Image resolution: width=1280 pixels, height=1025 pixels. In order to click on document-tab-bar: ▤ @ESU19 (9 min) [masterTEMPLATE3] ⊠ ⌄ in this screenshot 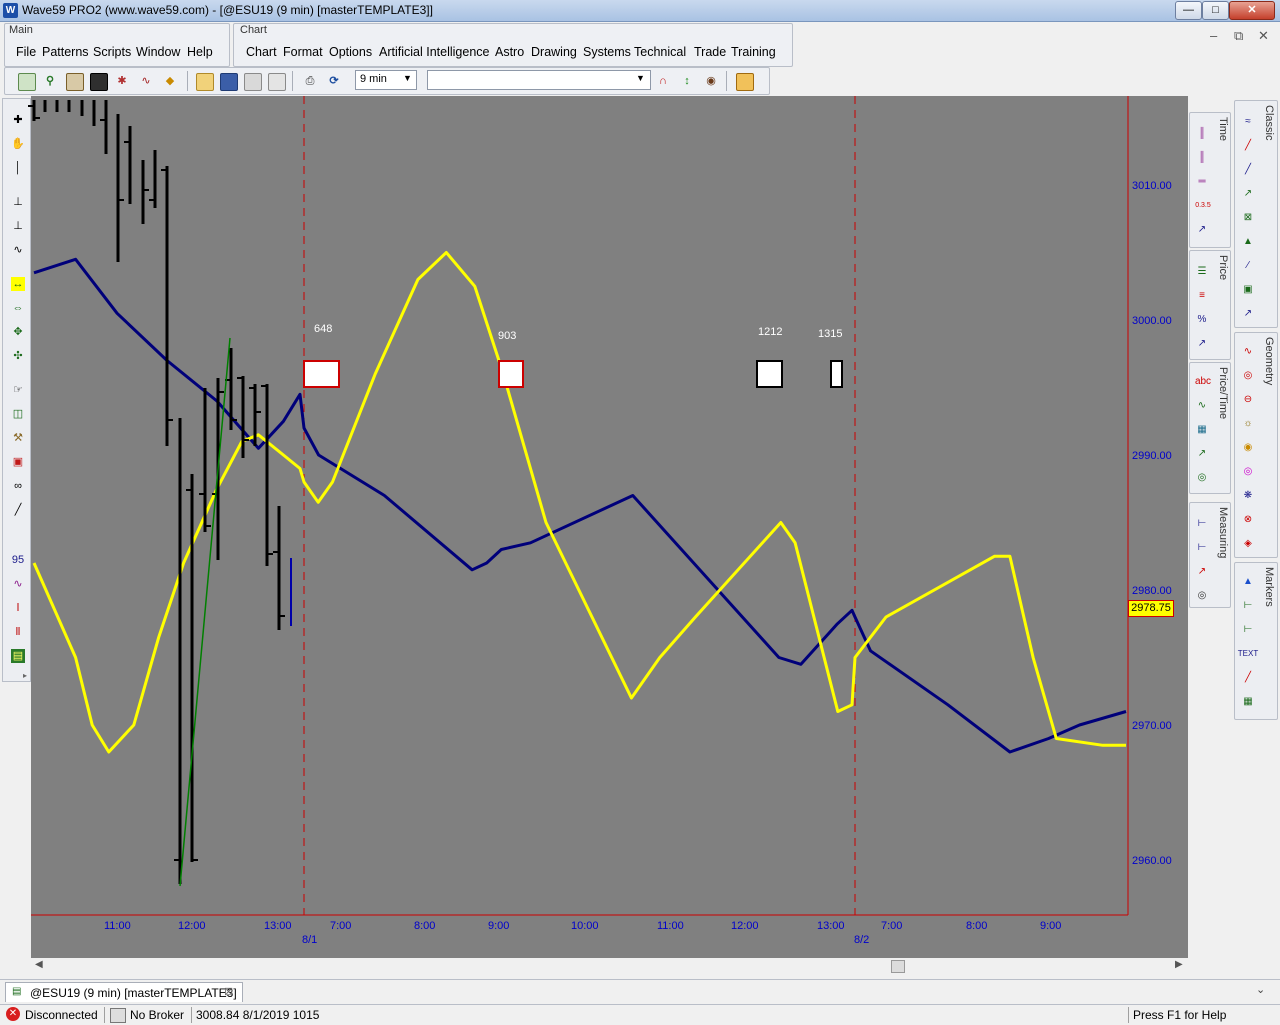, I will do `click(640, 991)`.